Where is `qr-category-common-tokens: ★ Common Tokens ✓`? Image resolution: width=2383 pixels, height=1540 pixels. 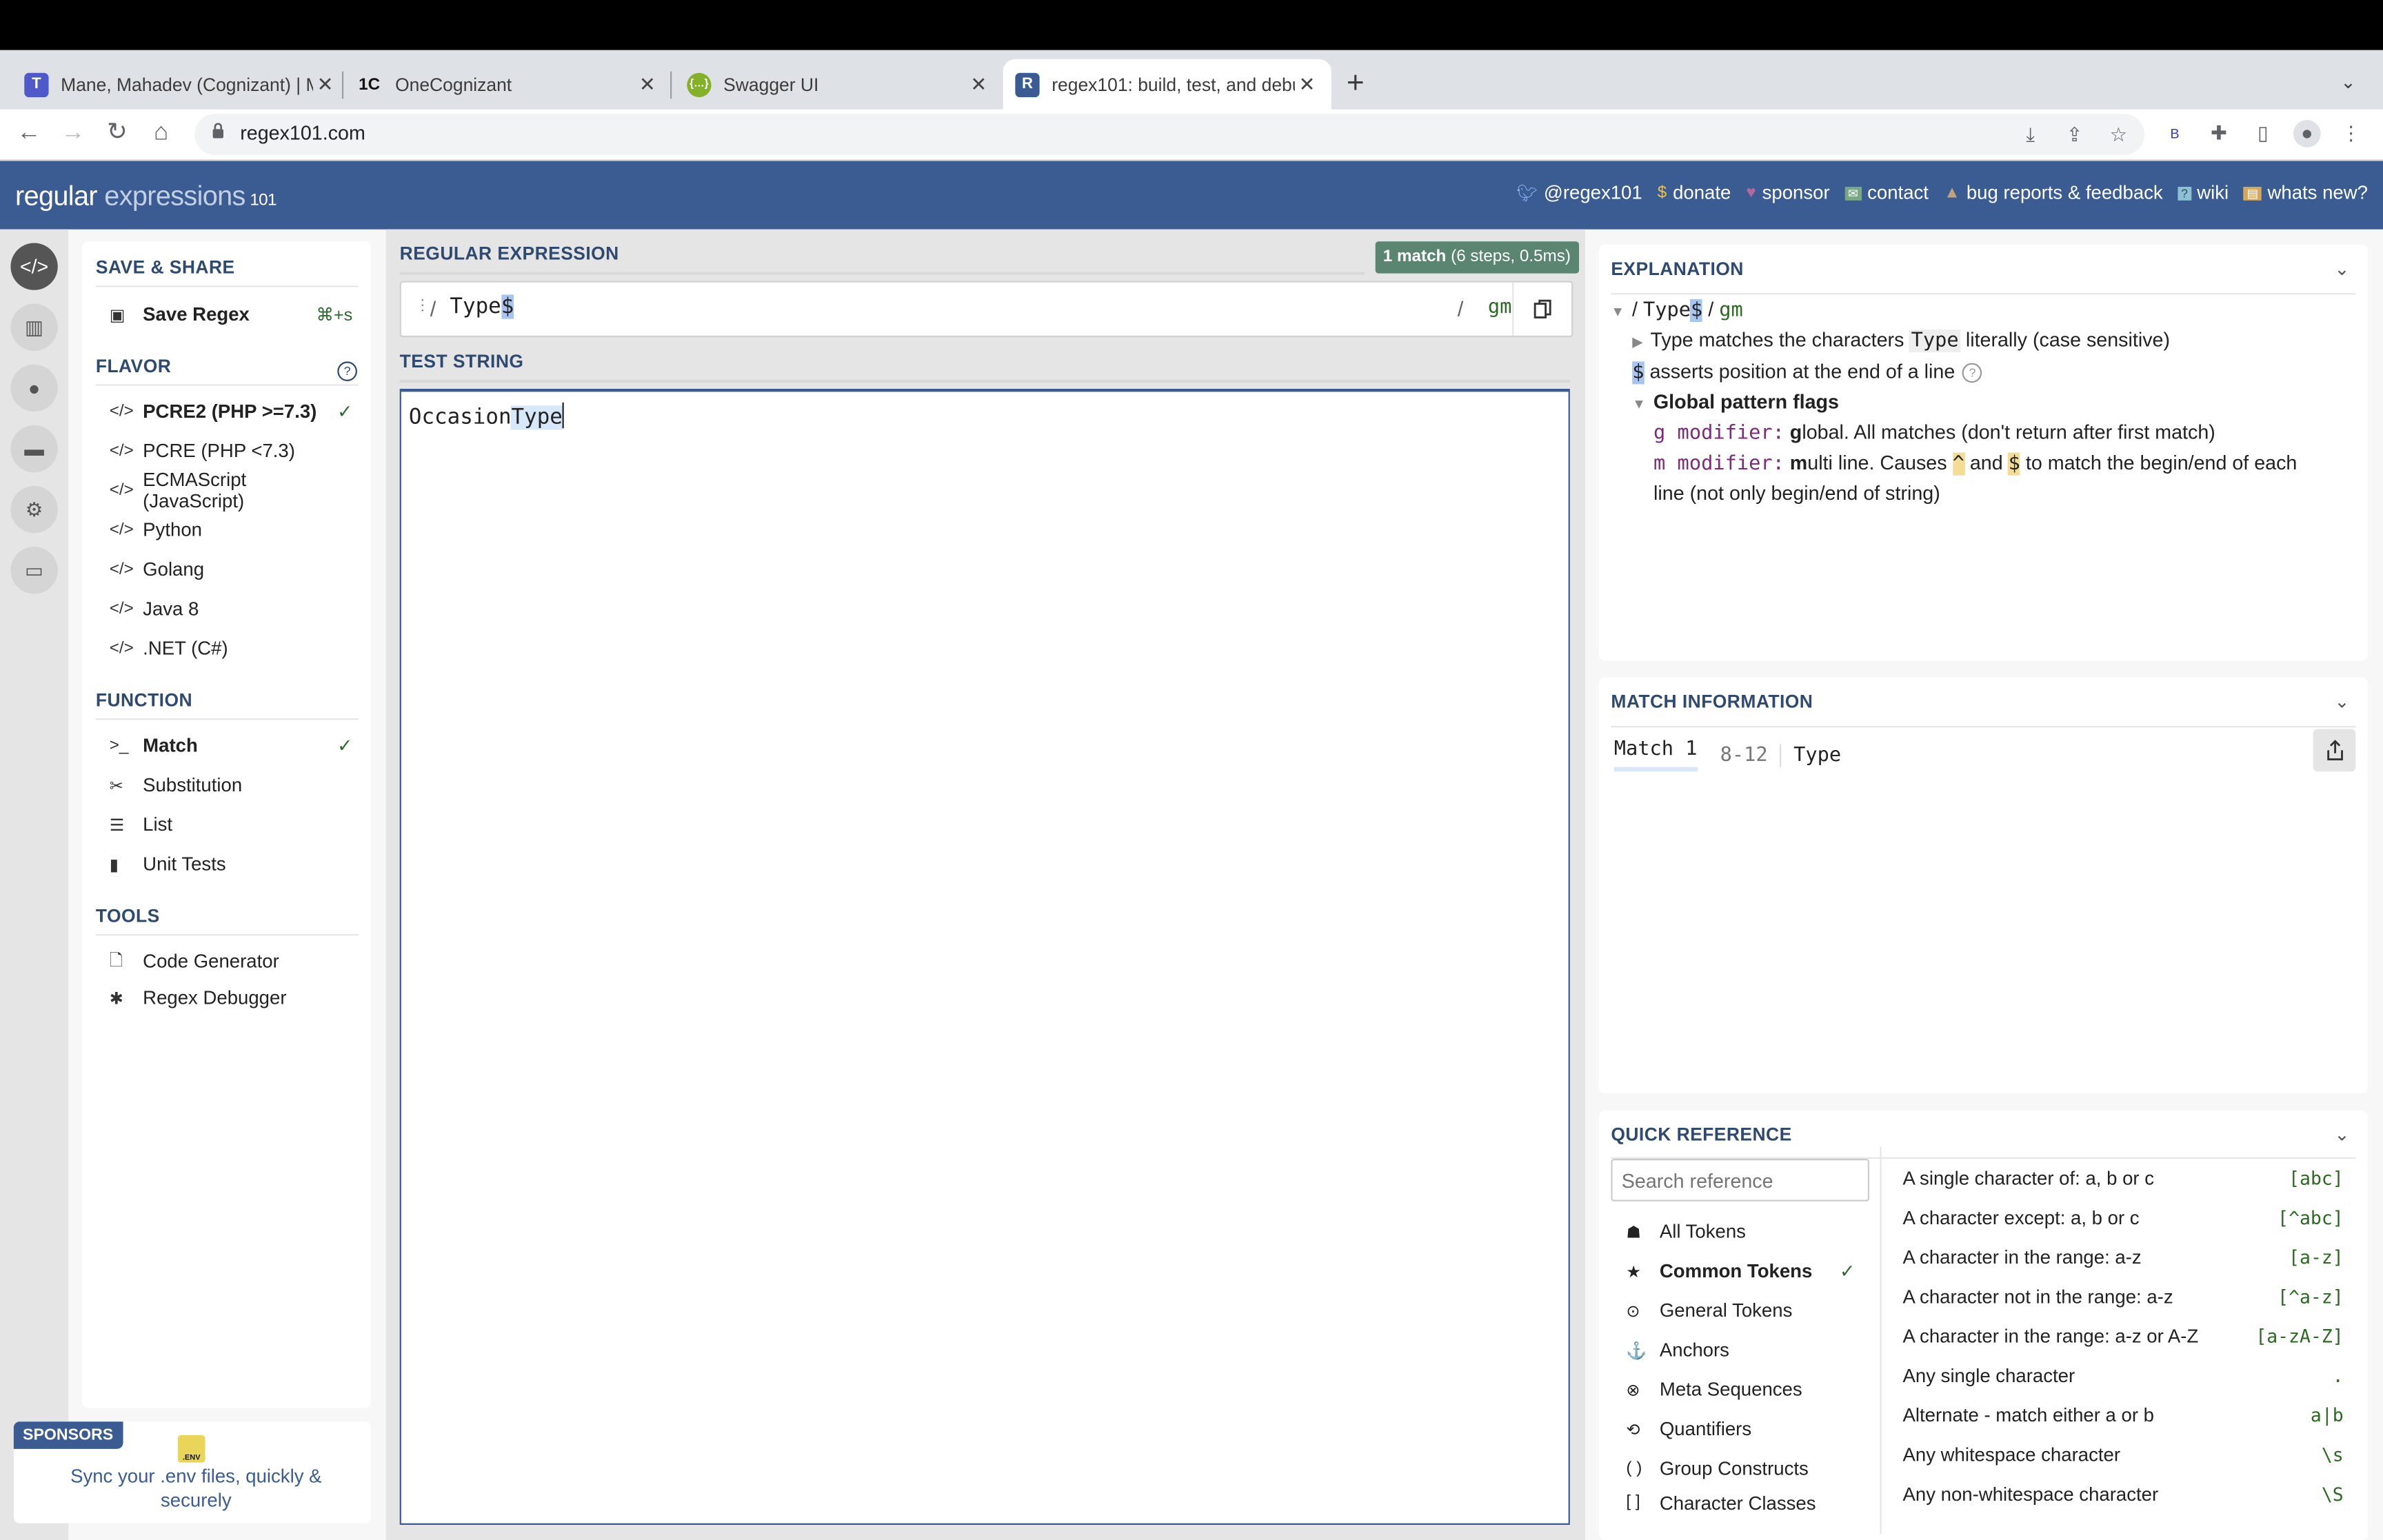
qr-category-common-tokens: ★ Common Tokens ✓ is located at coordinates (1755, 1271).